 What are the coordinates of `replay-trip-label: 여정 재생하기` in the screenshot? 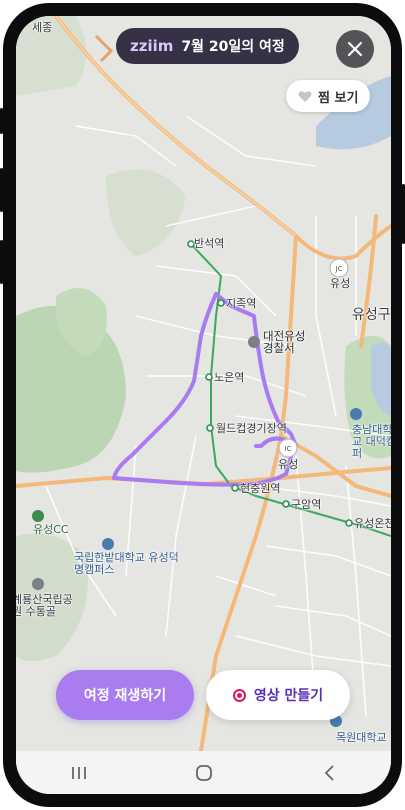 It's located at (125, 696).